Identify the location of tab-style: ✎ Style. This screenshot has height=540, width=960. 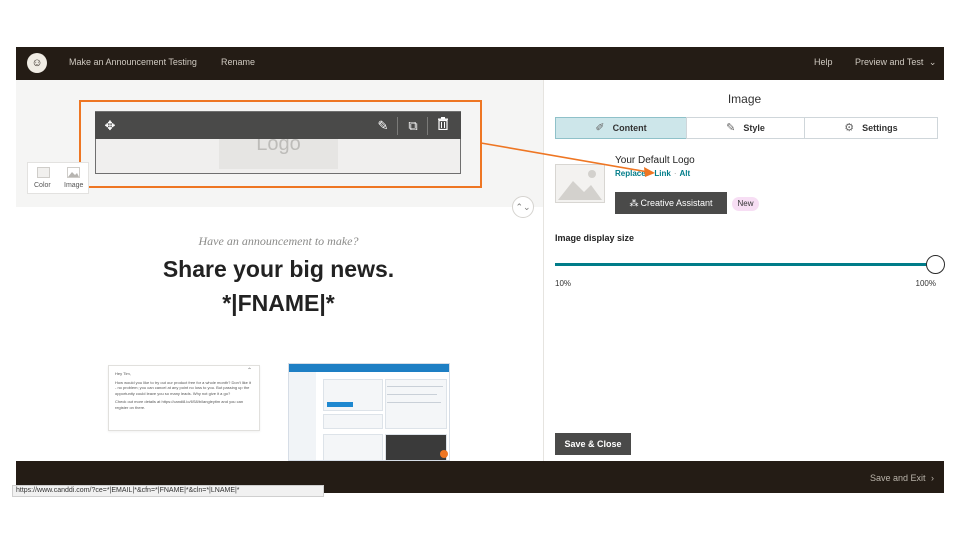
(745, 128).